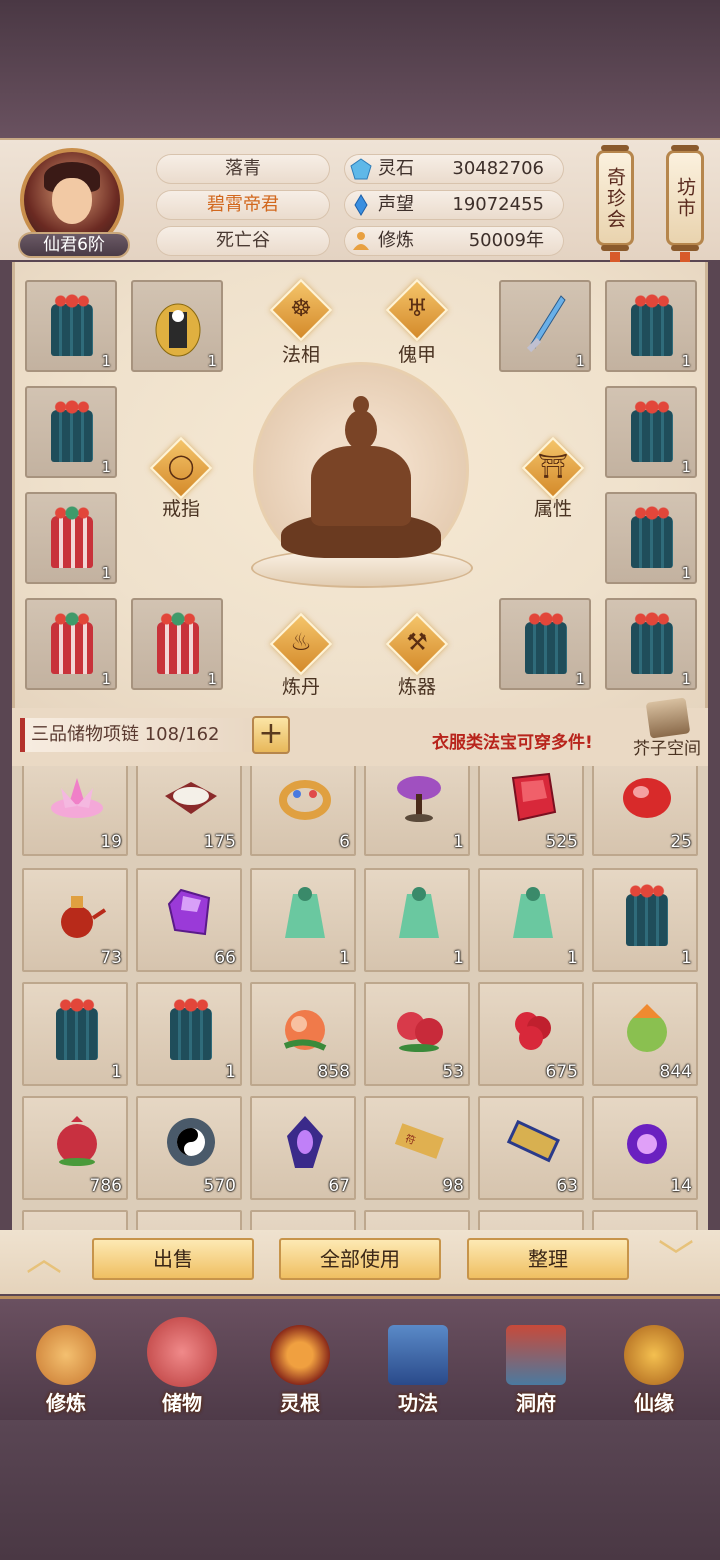 This screenshot has width=720, height=1560. What do you see at coordinates (512, 743) in the screenshot?
I see `bag-hint: 衣服类法宝可穿多件!` at bounding box center [512, 743].